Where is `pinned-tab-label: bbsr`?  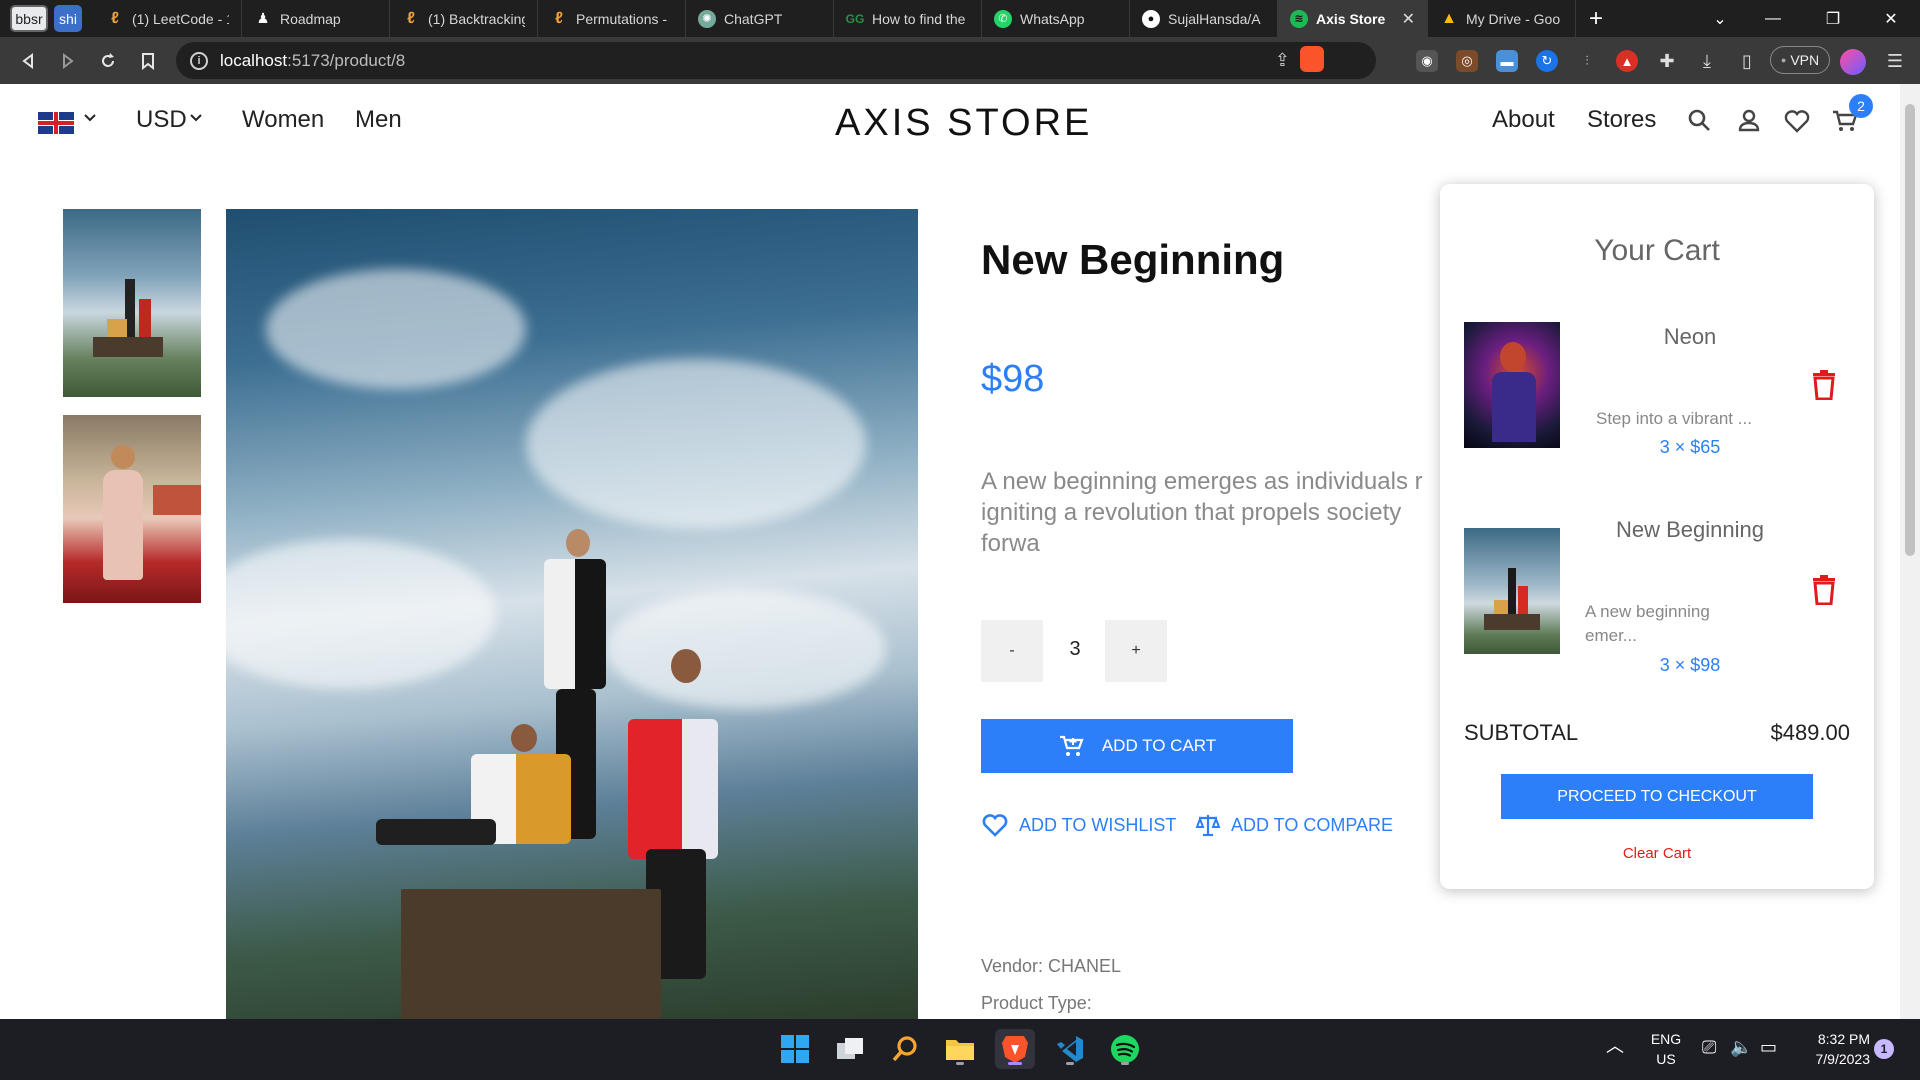
pinned-tab-label: bbsr is located at coordinates (29, 18).